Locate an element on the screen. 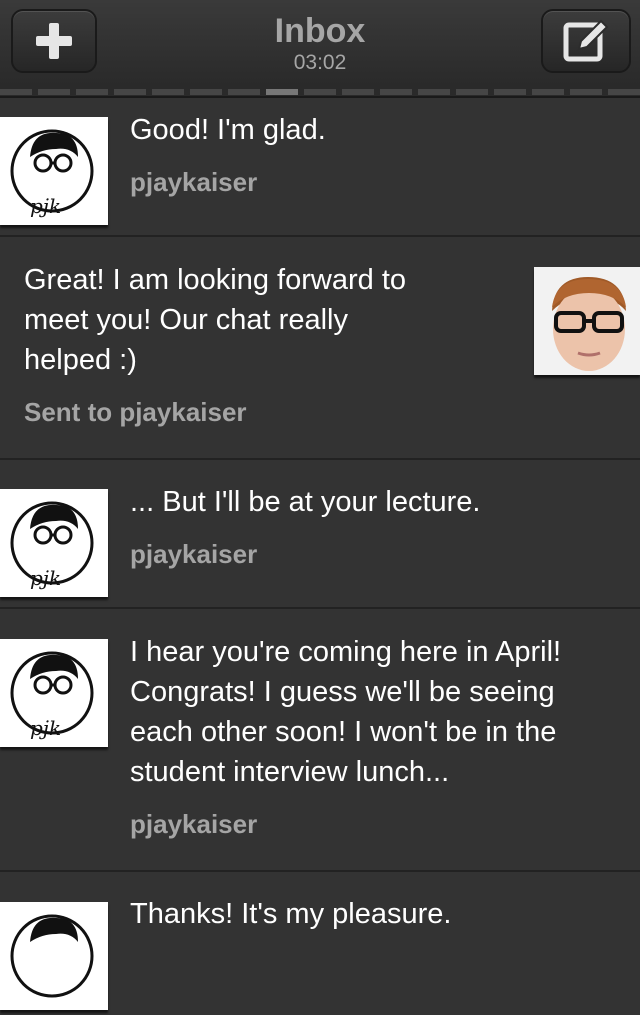  message-text: Good! I'm glad. is located at coordinates (228, 130).